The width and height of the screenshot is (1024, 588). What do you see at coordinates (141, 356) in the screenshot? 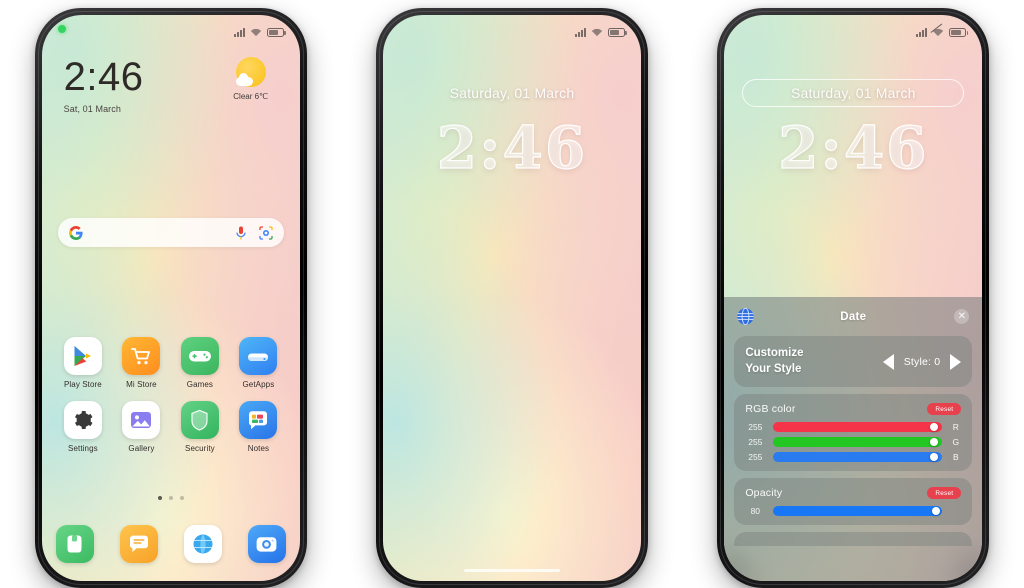
I see `mi-store-icon` at bounding box center [141, 356].